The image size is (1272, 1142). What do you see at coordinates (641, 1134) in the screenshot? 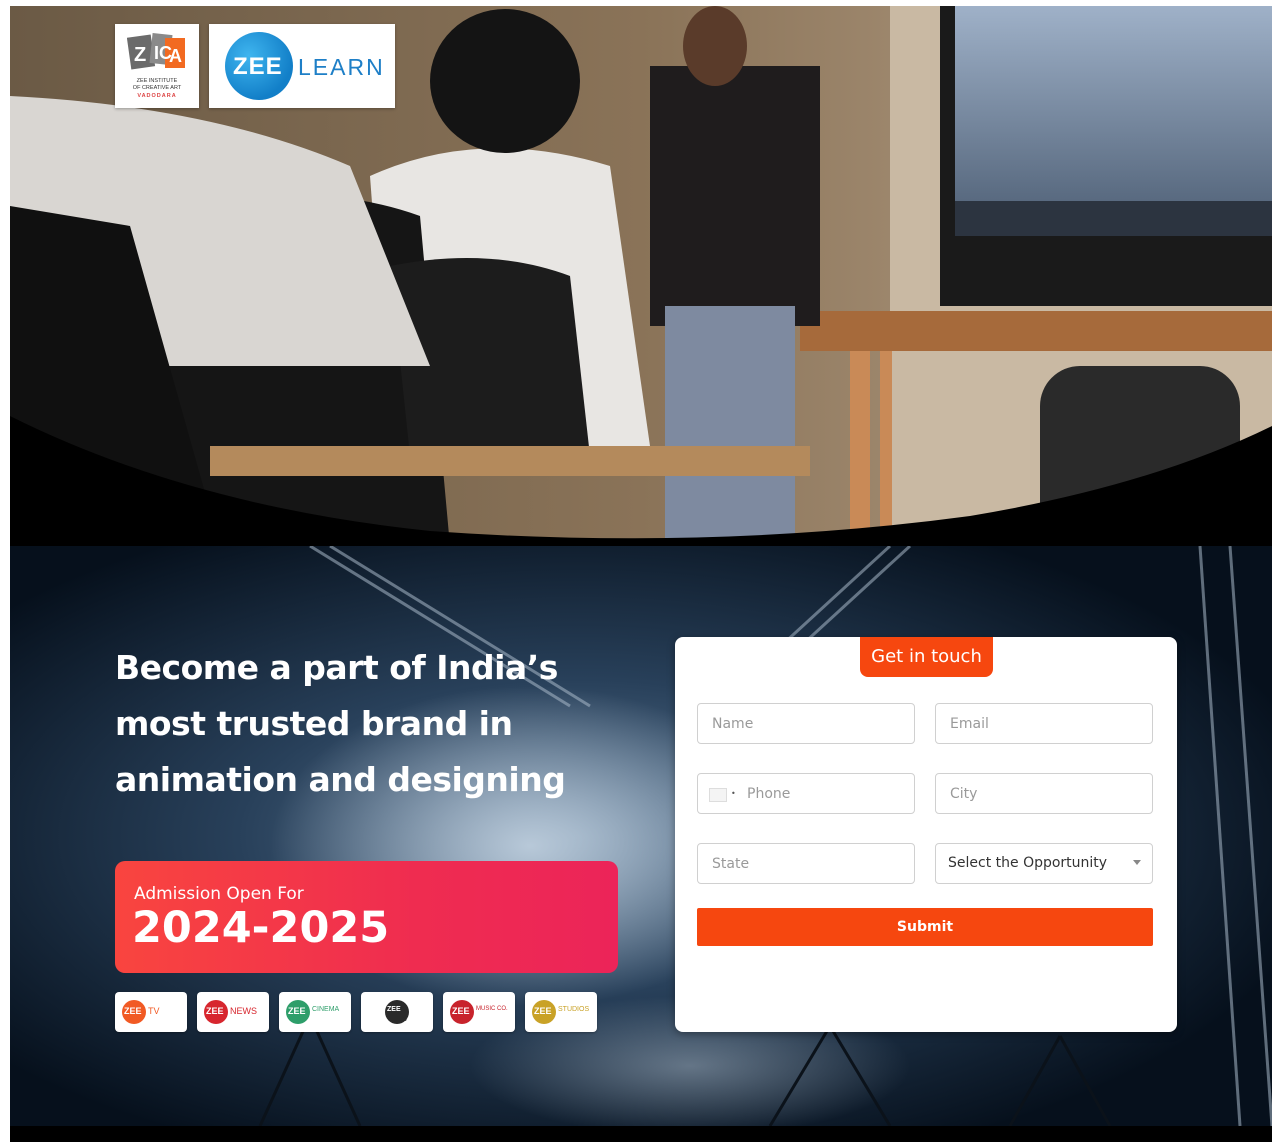
I see `bottom-bar` at bounding box center [641, 1134].